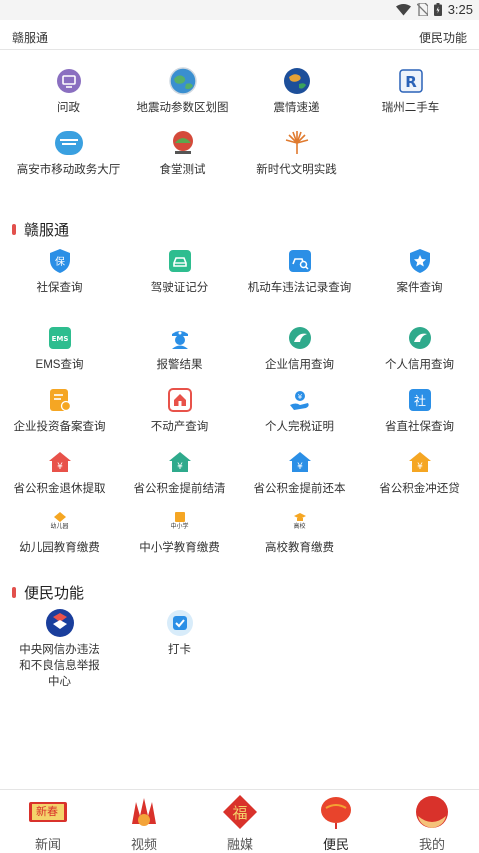  Describe the element at coordinates (239, 845) in the screenshot. I see `nav-label: 融媒` at that location.